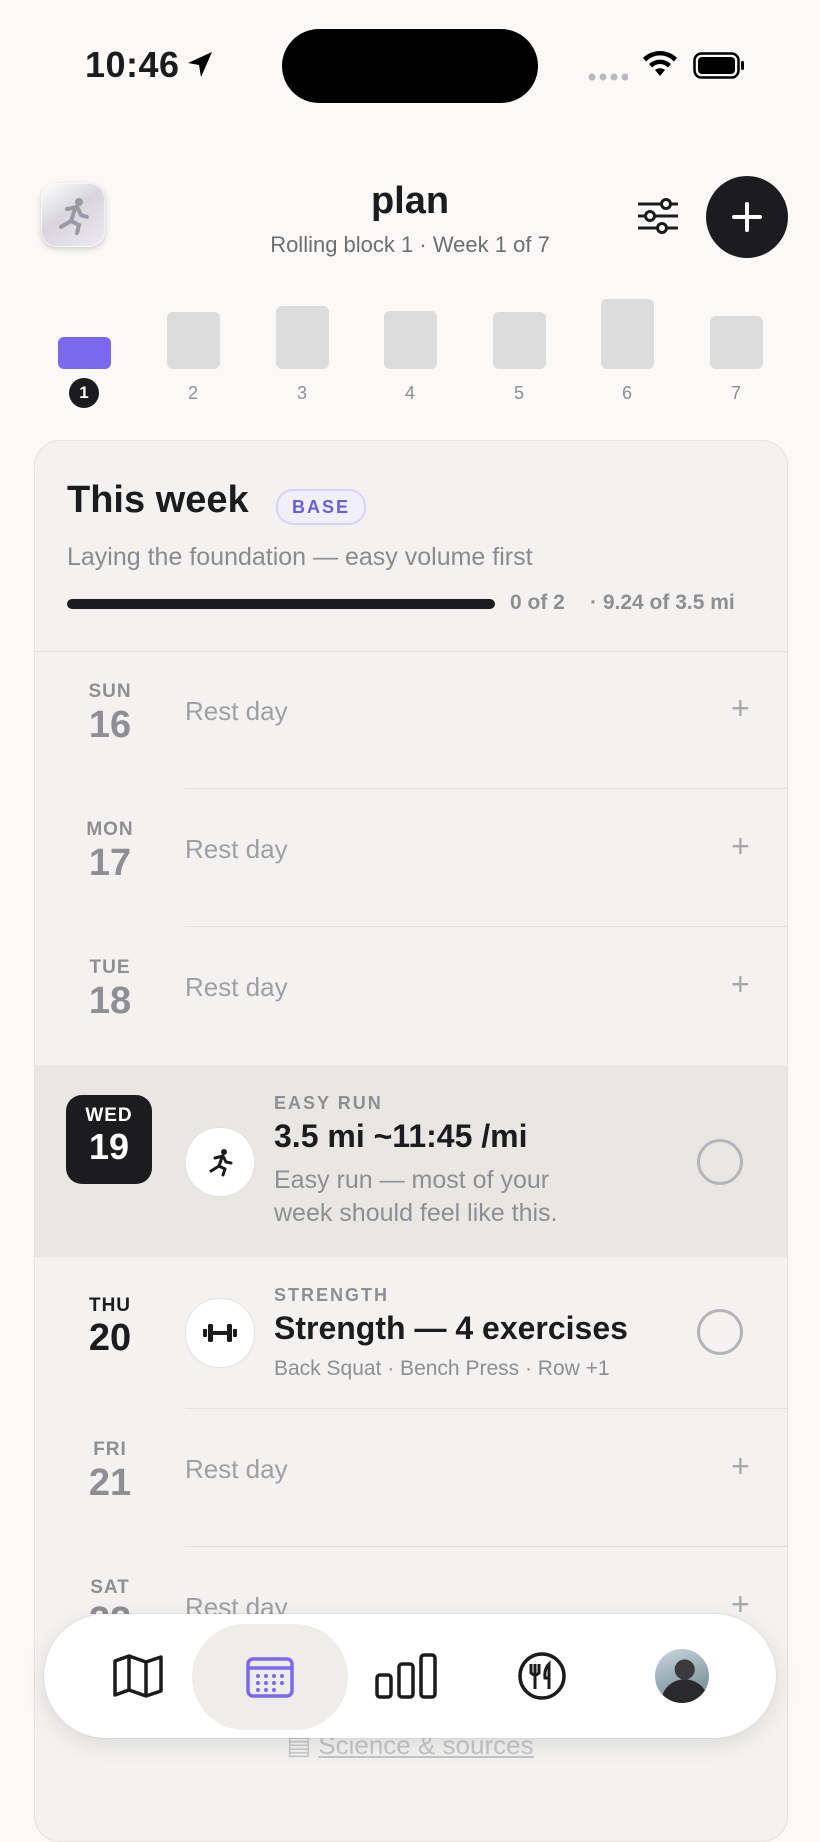 This screenshot has height=1842, width=820. I want to click on stats-icon, so click(406, 1676).